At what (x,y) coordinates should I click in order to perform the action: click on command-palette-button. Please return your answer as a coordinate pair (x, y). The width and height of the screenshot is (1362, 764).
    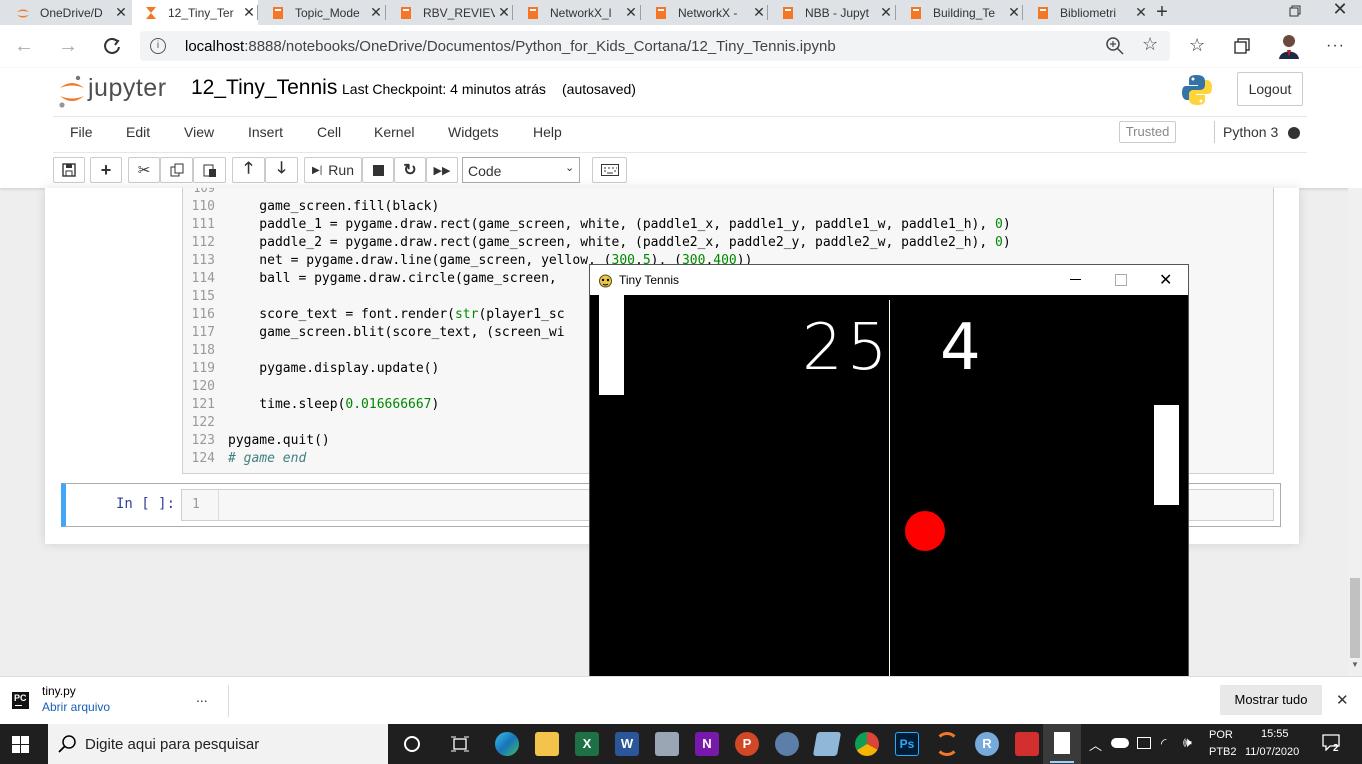
    Looking at the image, I should click on (609, 170).